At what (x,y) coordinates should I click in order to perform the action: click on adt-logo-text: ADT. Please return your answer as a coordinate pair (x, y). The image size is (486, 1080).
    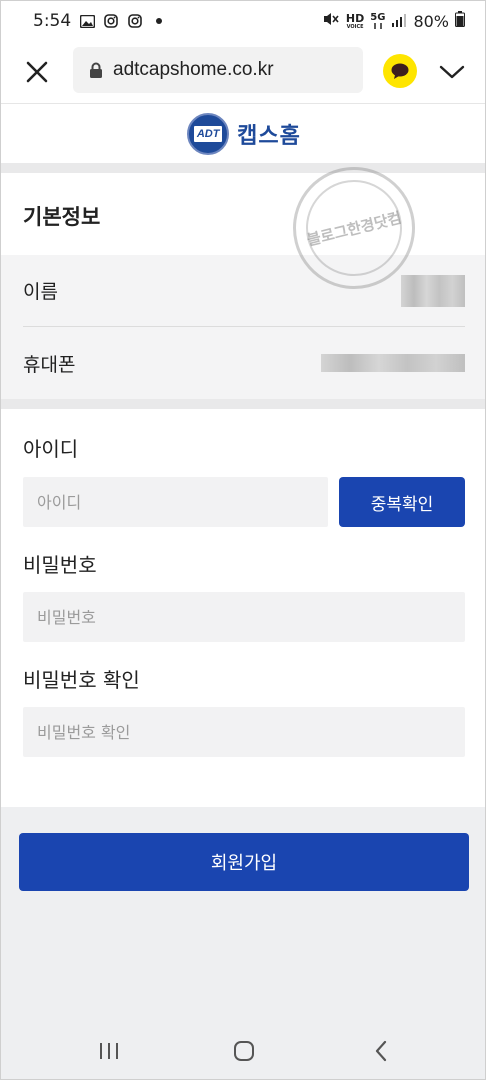
    Looking at the image, I should click on (208, 133).